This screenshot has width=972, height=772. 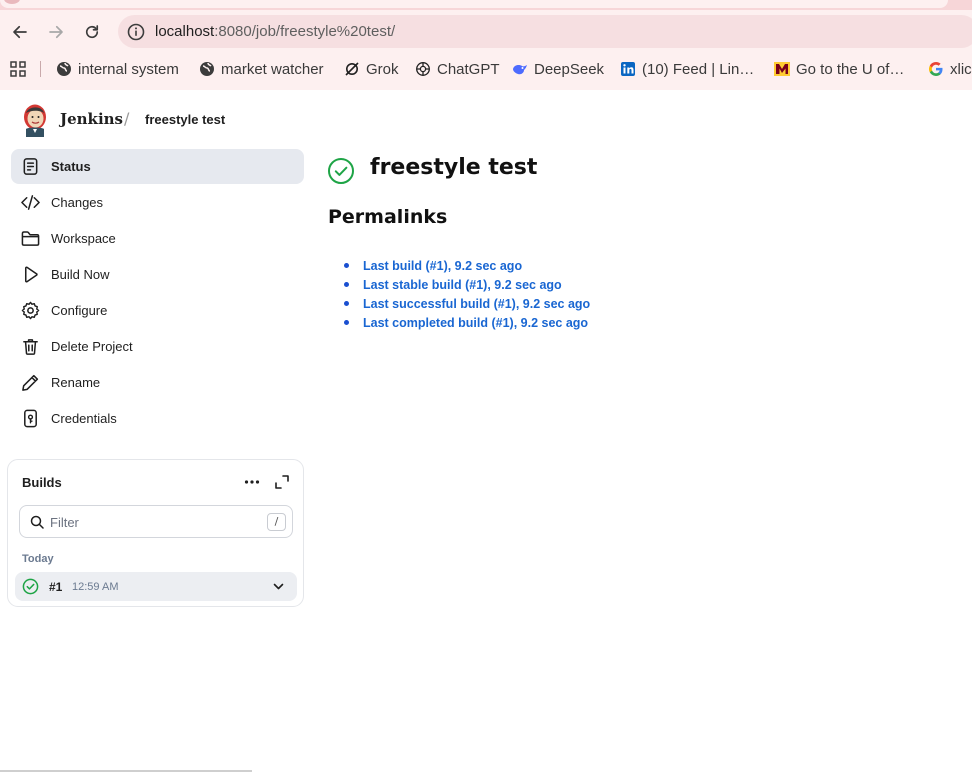 I want to click on page-title: freestyle test, so click(x=454, y=167).